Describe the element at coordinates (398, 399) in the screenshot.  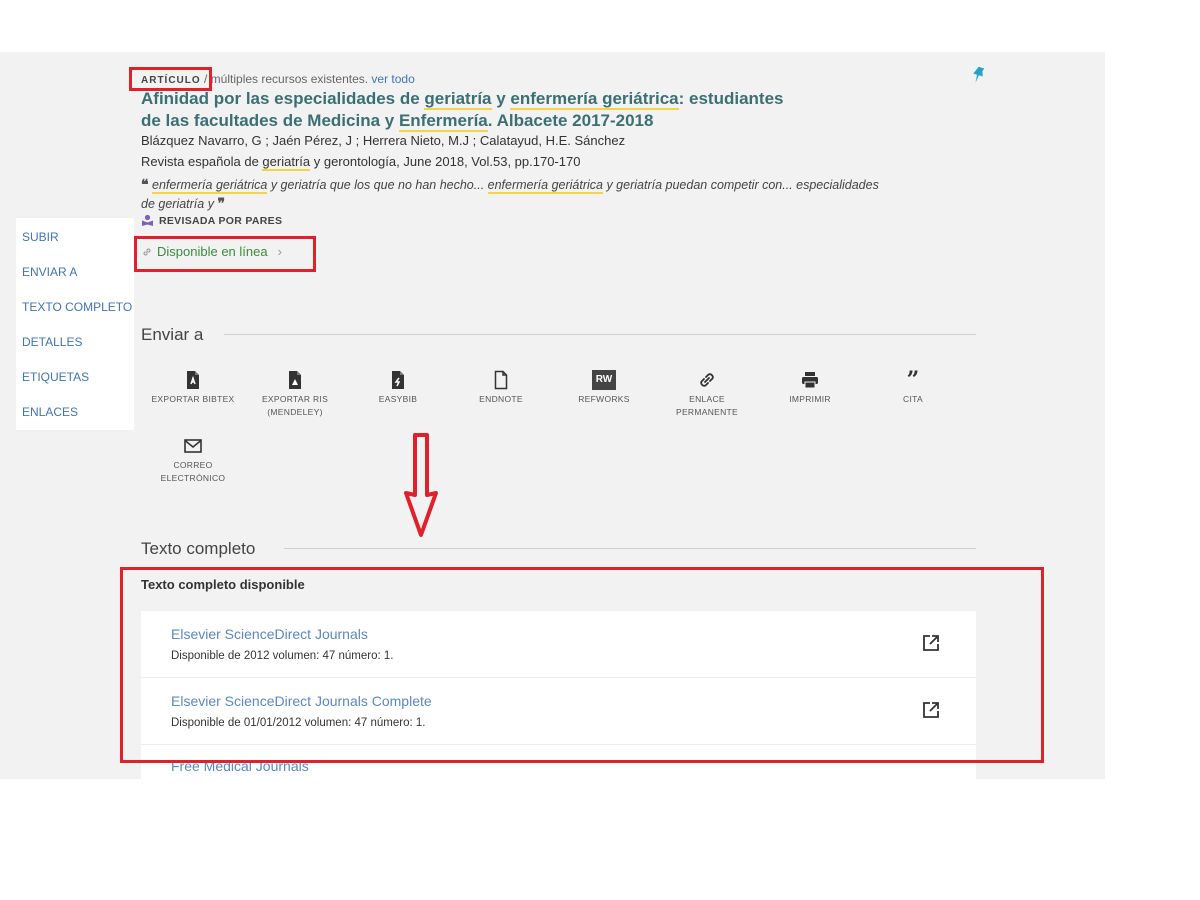
I see `action-label: EASYBIB` at that location.